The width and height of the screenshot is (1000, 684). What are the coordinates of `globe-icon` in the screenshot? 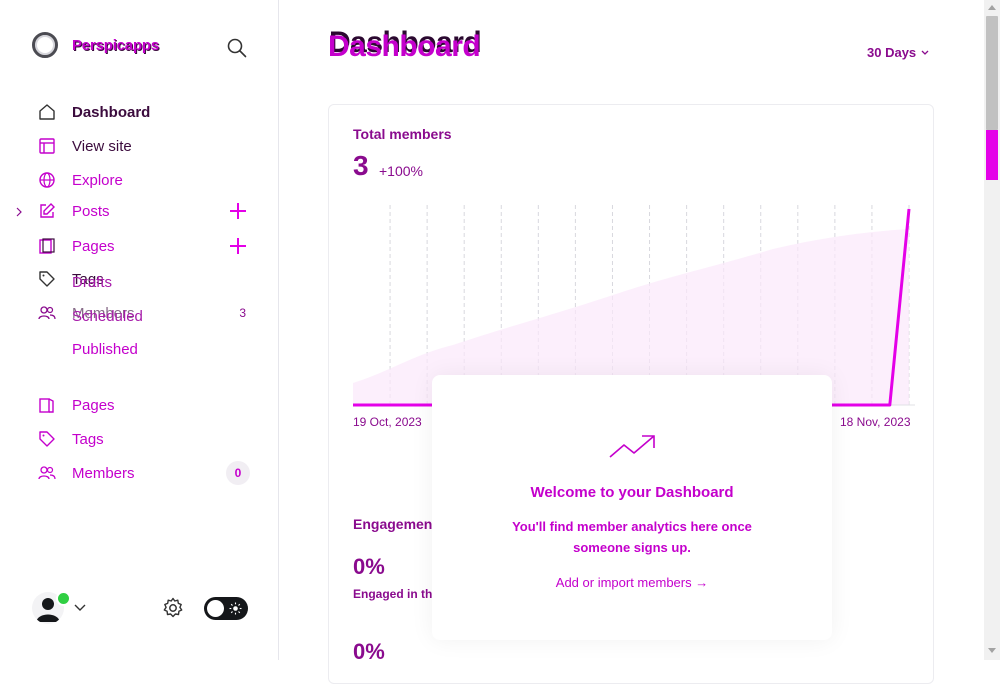 It's located at (47, 180).